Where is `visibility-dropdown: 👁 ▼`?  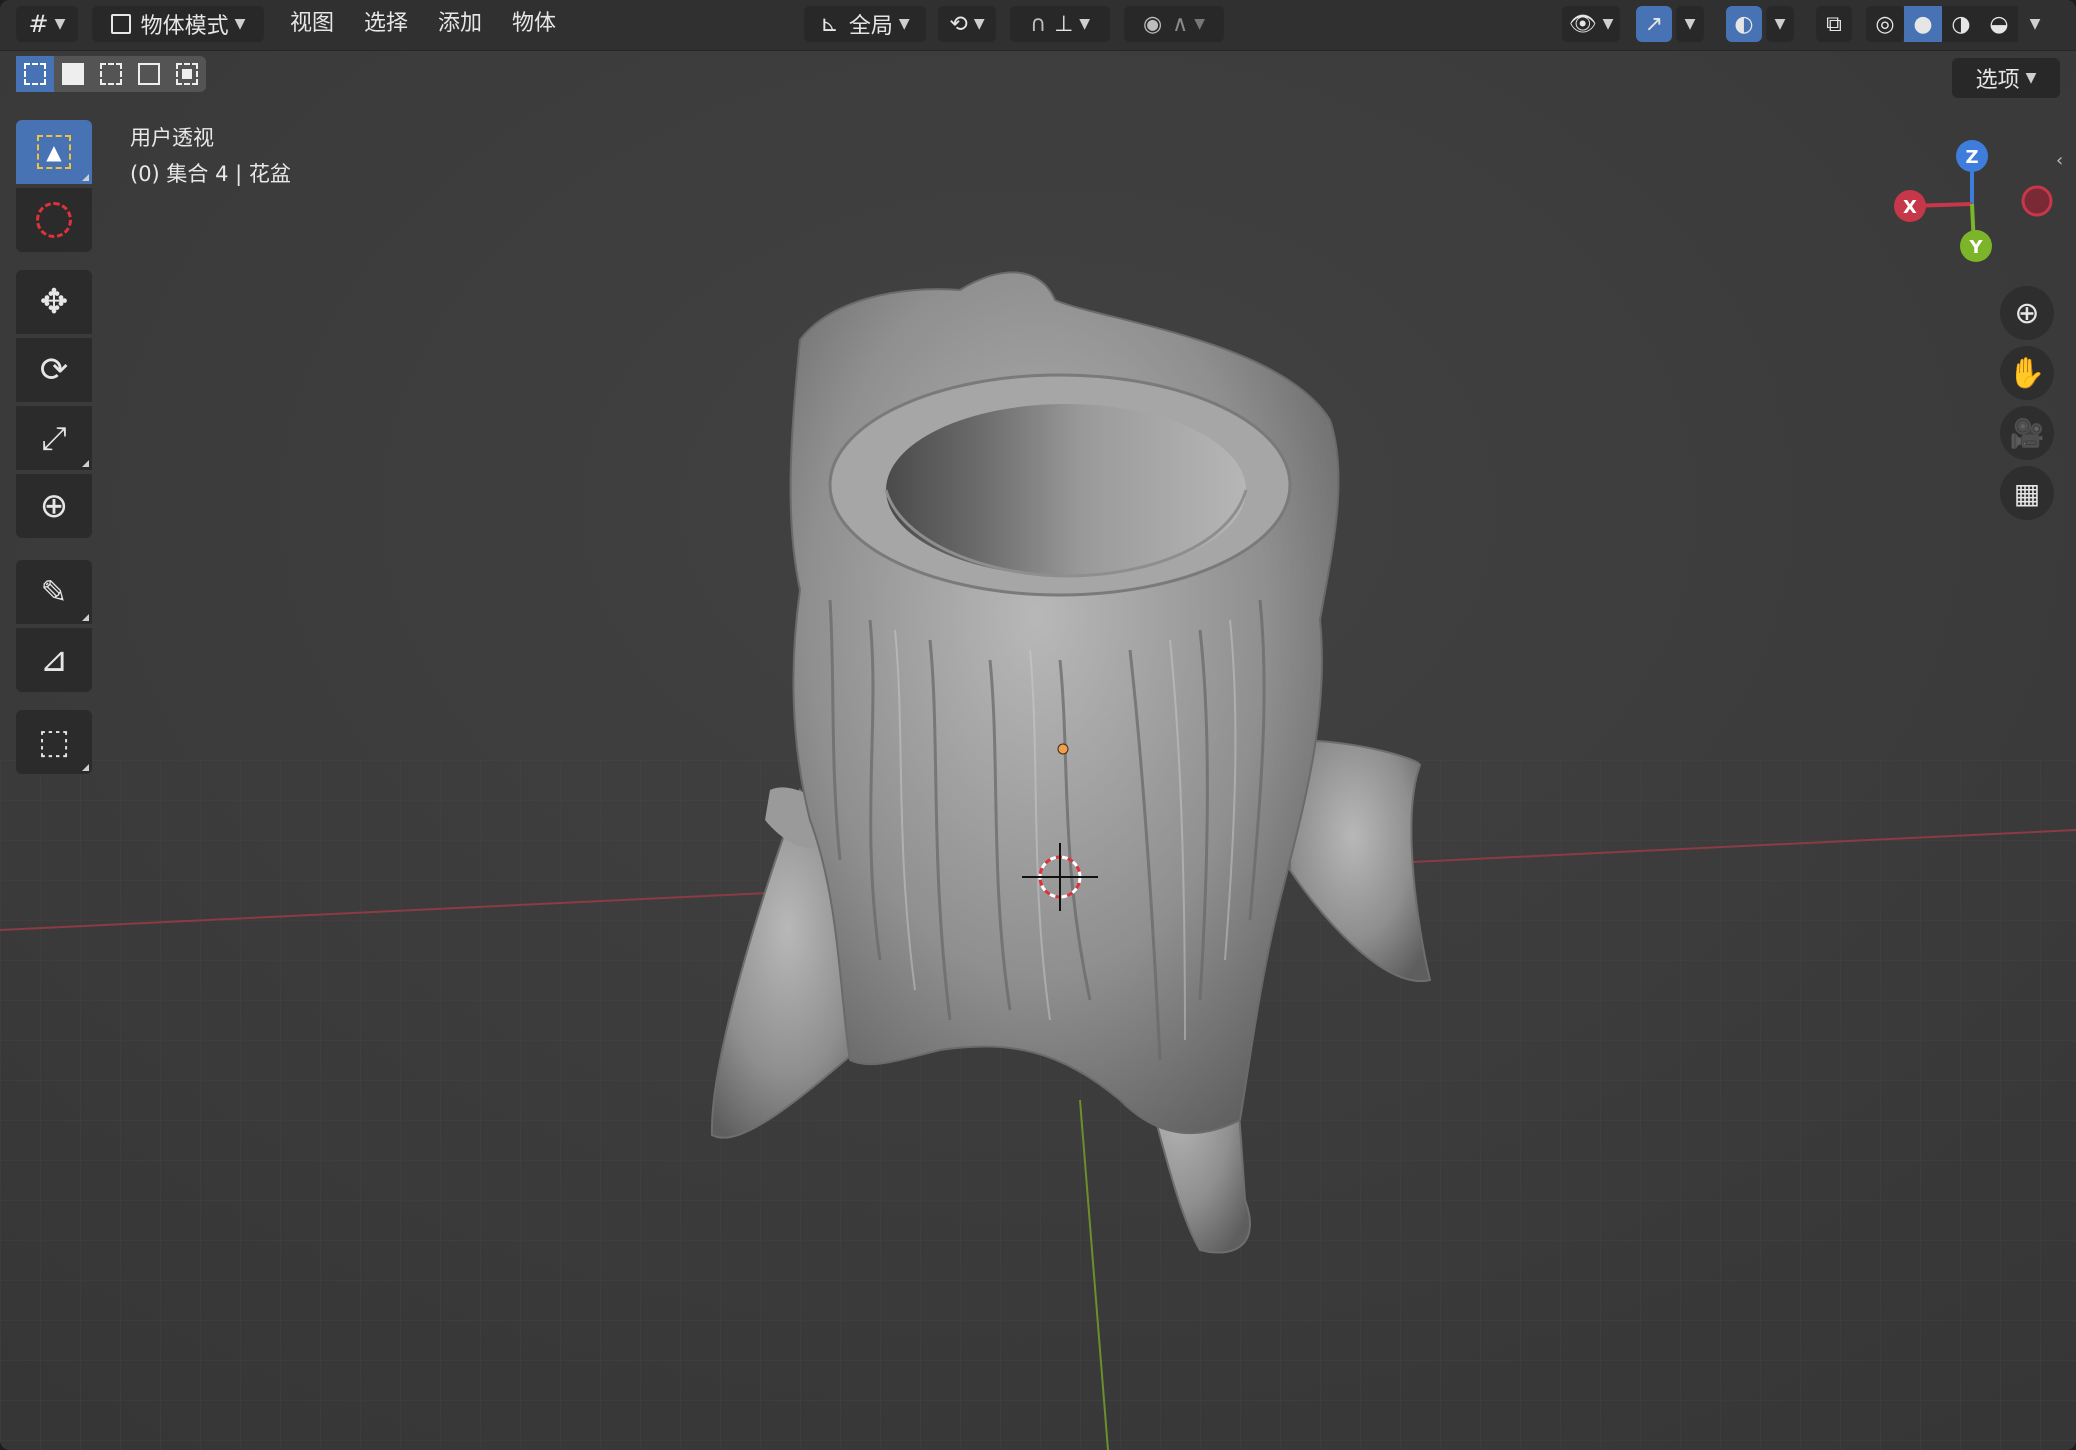 visibility-dropdown: 👁 ▼ is located at coordinates (1591, 24).